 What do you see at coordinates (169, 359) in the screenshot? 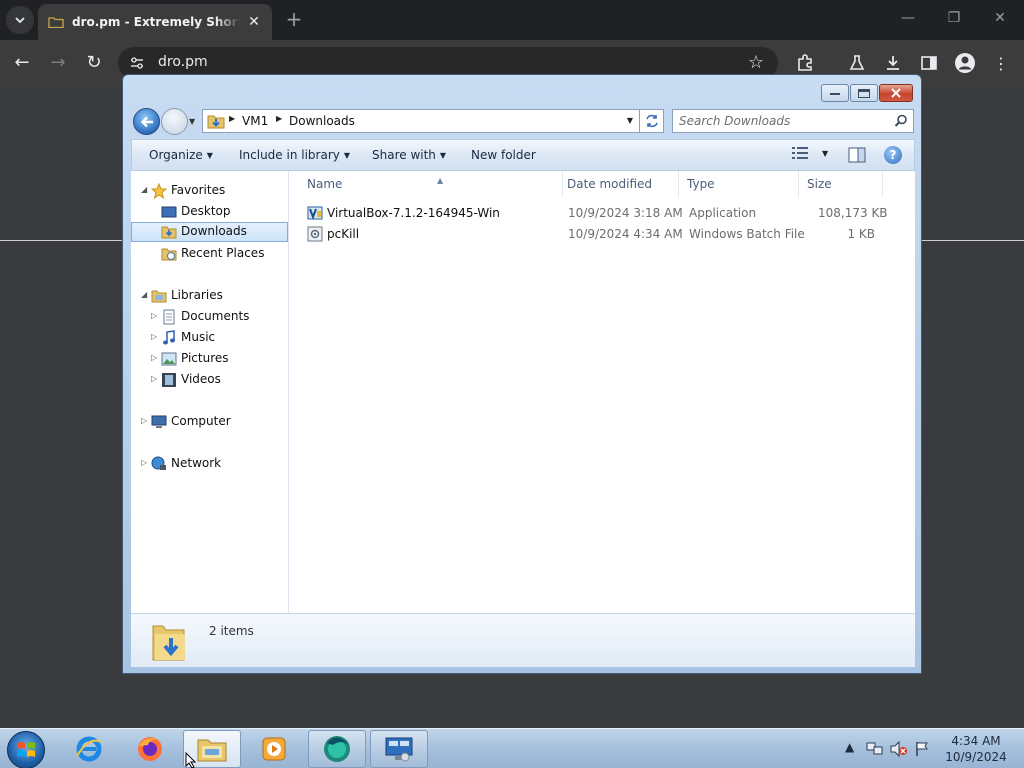
I see `pictures-icon` at bounding box center [169, 359].